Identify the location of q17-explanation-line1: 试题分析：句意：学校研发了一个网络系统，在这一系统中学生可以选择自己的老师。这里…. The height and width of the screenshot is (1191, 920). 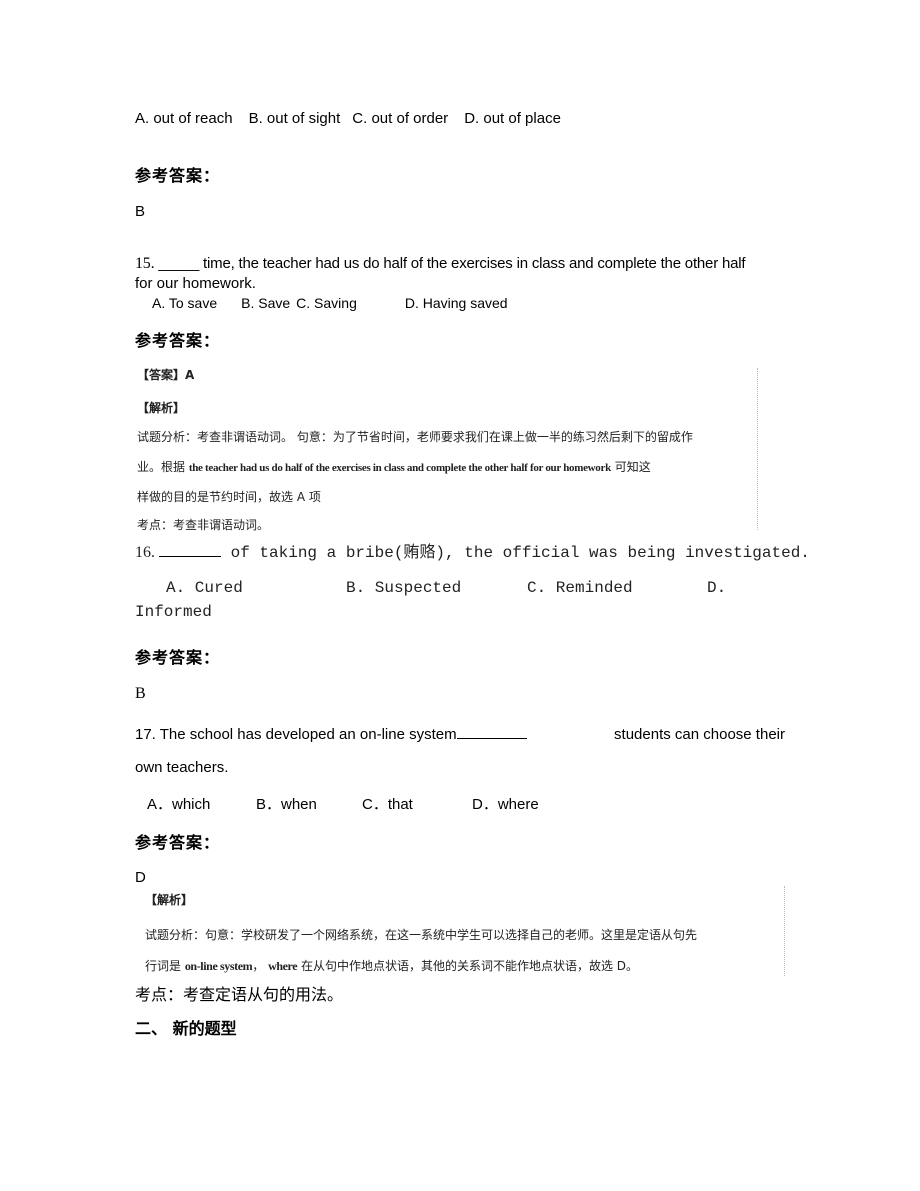
(421, 935).